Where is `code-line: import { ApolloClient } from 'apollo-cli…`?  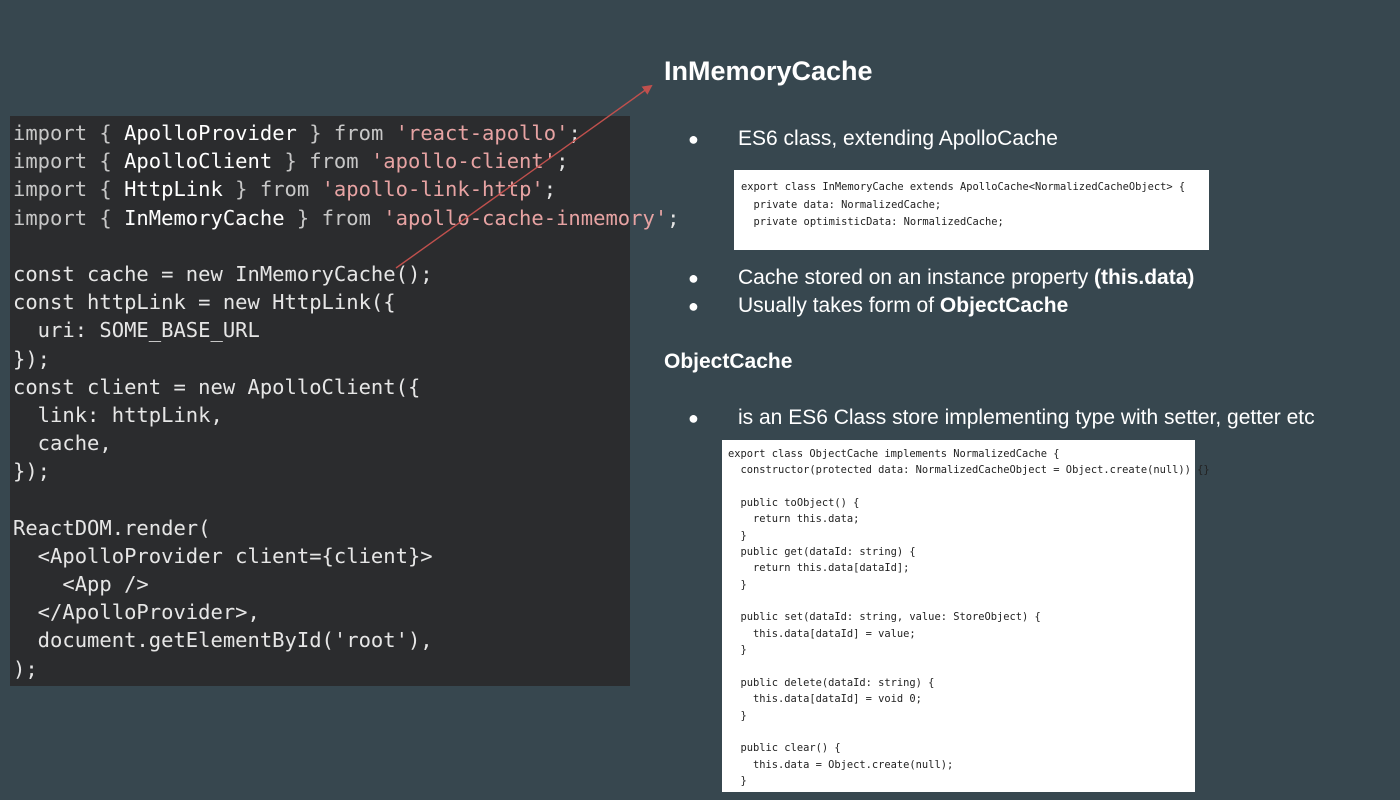 code-line: import { ApolloClient } from 'apollo-cli… is located at coordinates (291, 161).